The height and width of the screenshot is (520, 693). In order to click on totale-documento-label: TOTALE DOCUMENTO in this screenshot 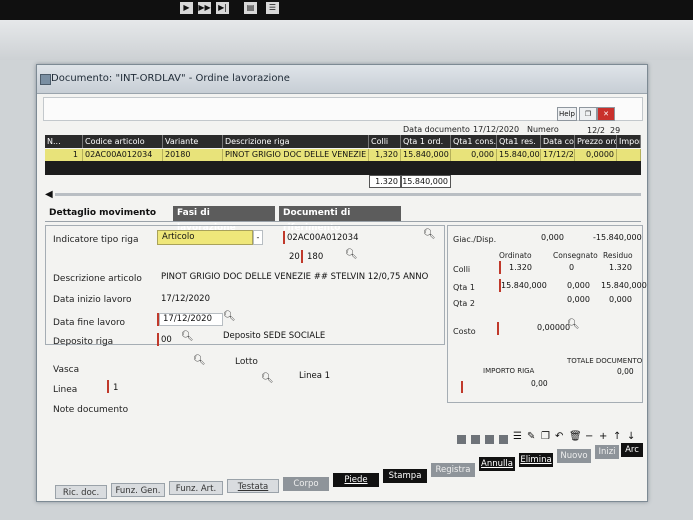, I will do `click(605, 361)`.